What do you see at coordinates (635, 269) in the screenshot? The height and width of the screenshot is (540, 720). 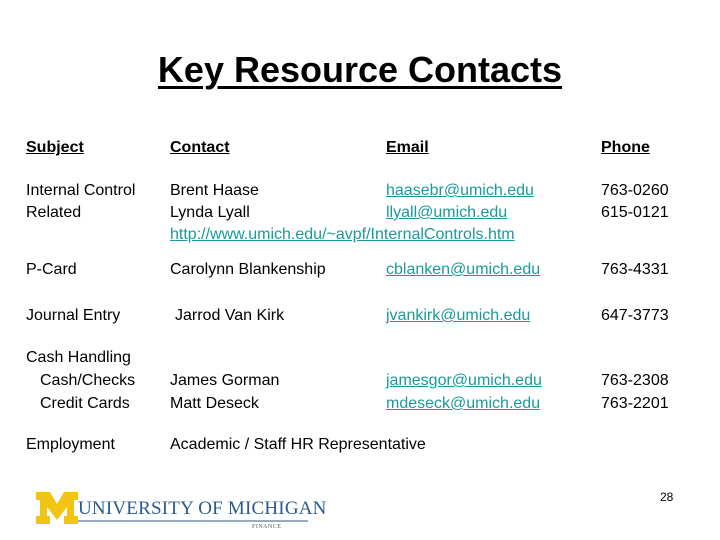 I see `phone-blankenship: 763-4331` at bounding box center [635, 269].